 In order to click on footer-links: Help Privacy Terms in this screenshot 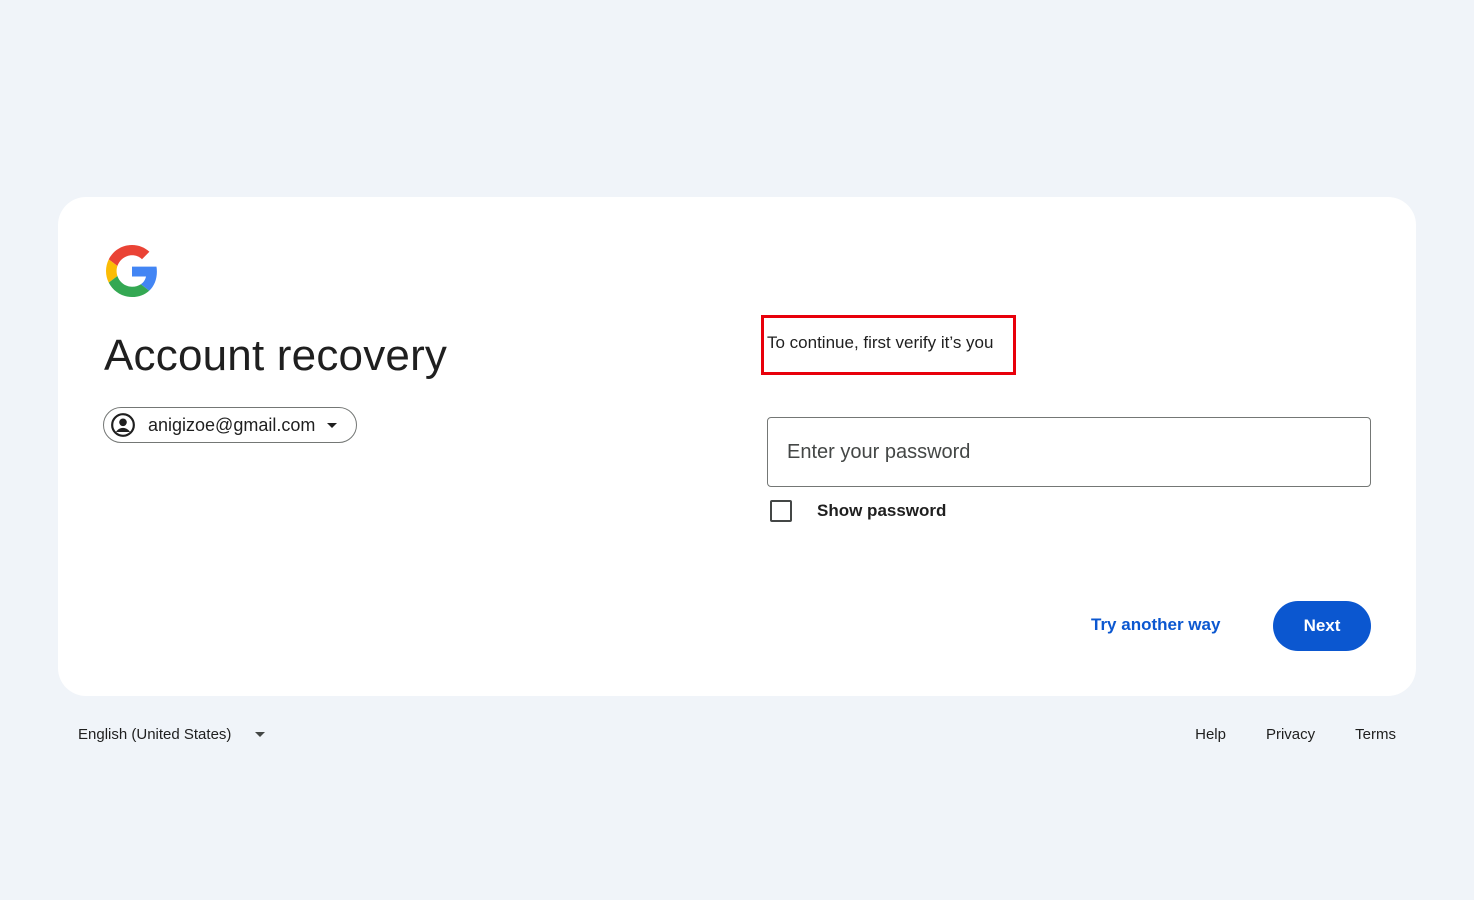, I will do `click(1275, 734)`.